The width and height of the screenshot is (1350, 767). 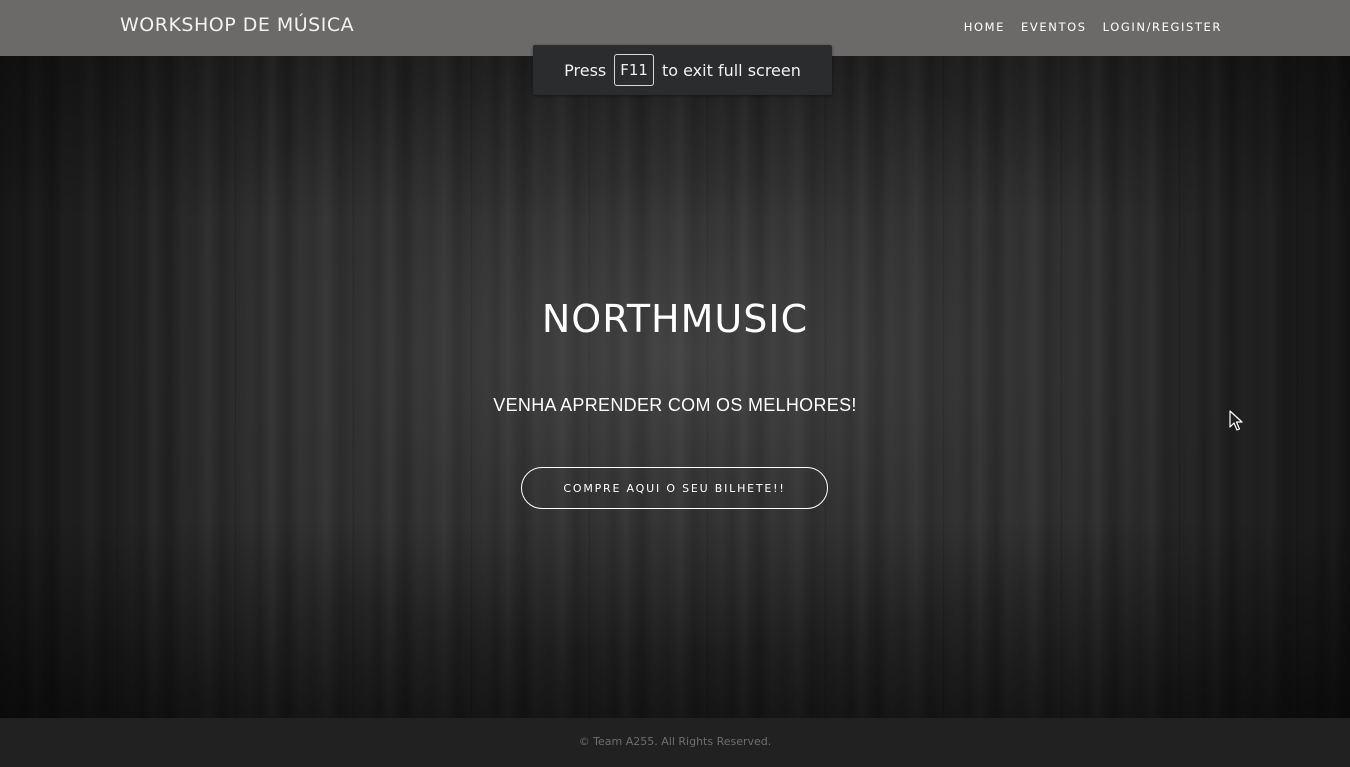 I want to click on fullscreen-notice-before: Press, so click(x=585, y=70).